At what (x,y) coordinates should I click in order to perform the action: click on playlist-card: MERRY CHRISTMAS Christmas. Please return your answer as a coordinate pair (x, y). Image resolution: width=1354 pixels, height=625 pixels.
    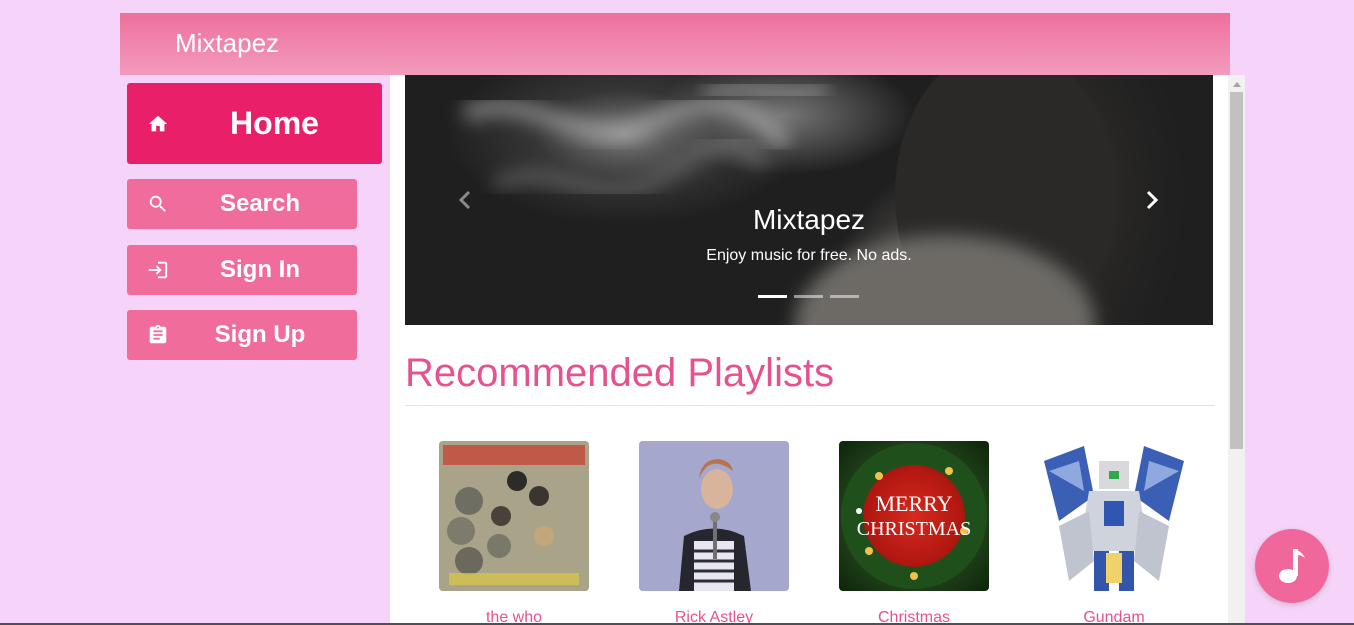
    Looking at the image, I should click on (914, 533).